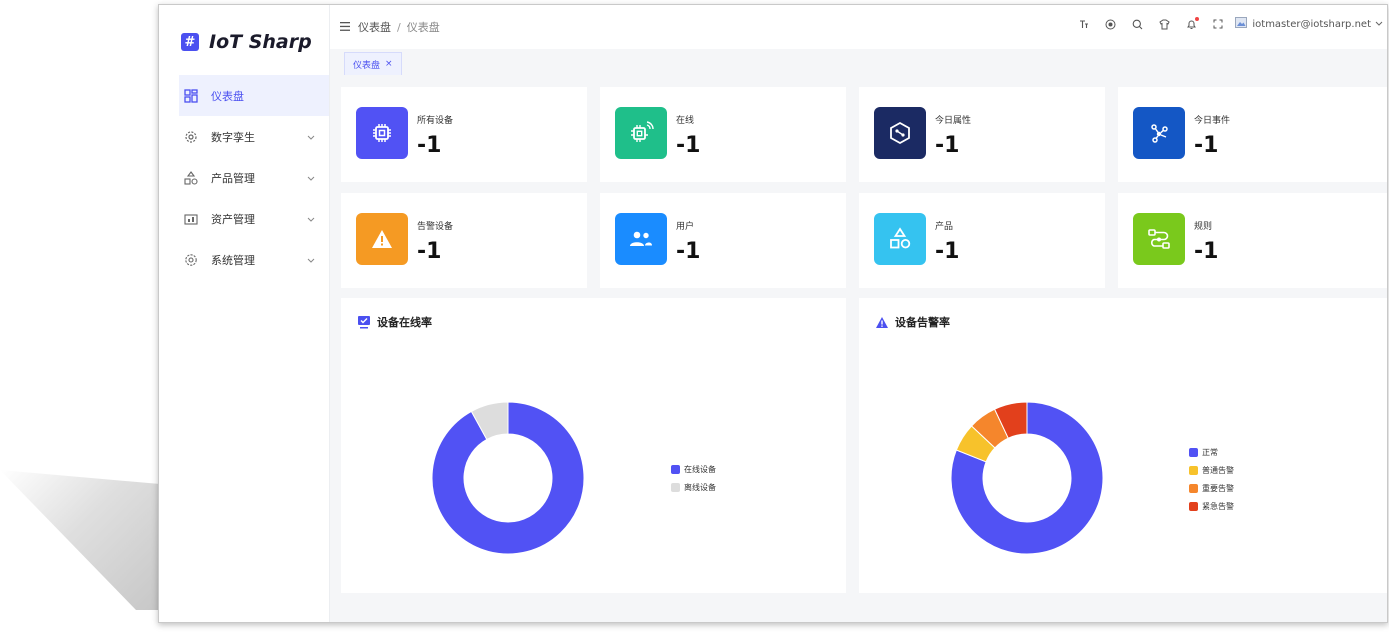 The height and width of the screenshot is (638, 1389). What do you see at coordinates (1159, 239) in the screenshot?
I see `rule-flow-icon` at bounding box center [1159, 239].